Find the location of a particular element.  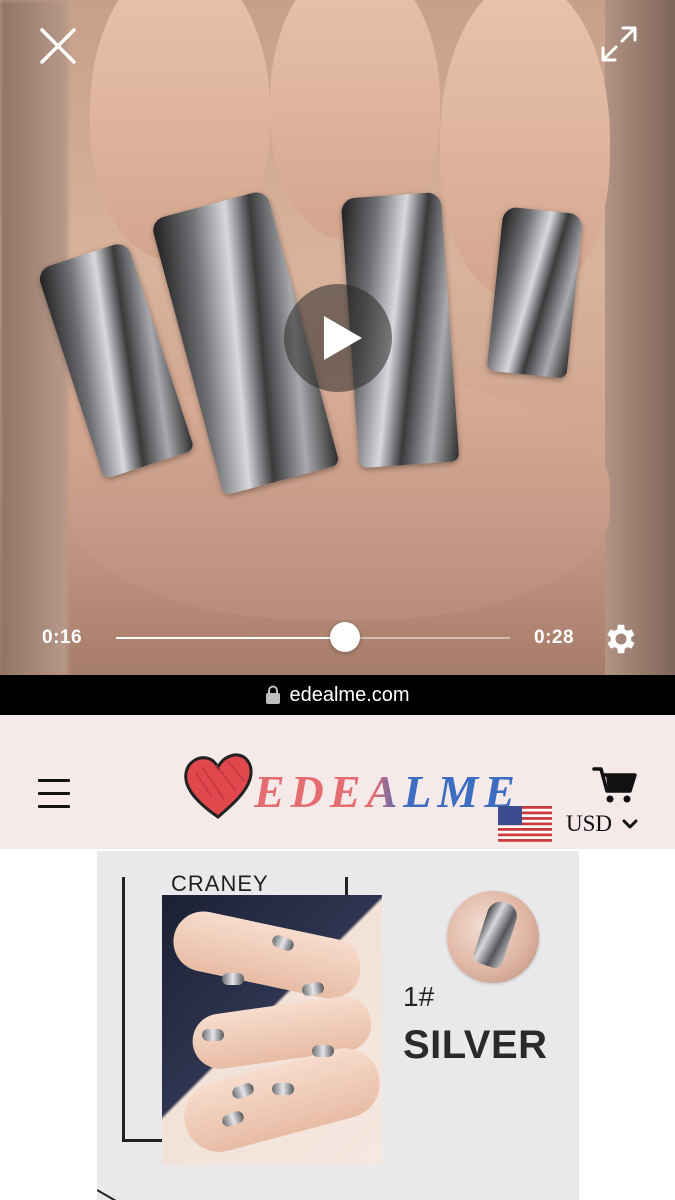

current-time: 0:16 is located at coordinates (62, 637).